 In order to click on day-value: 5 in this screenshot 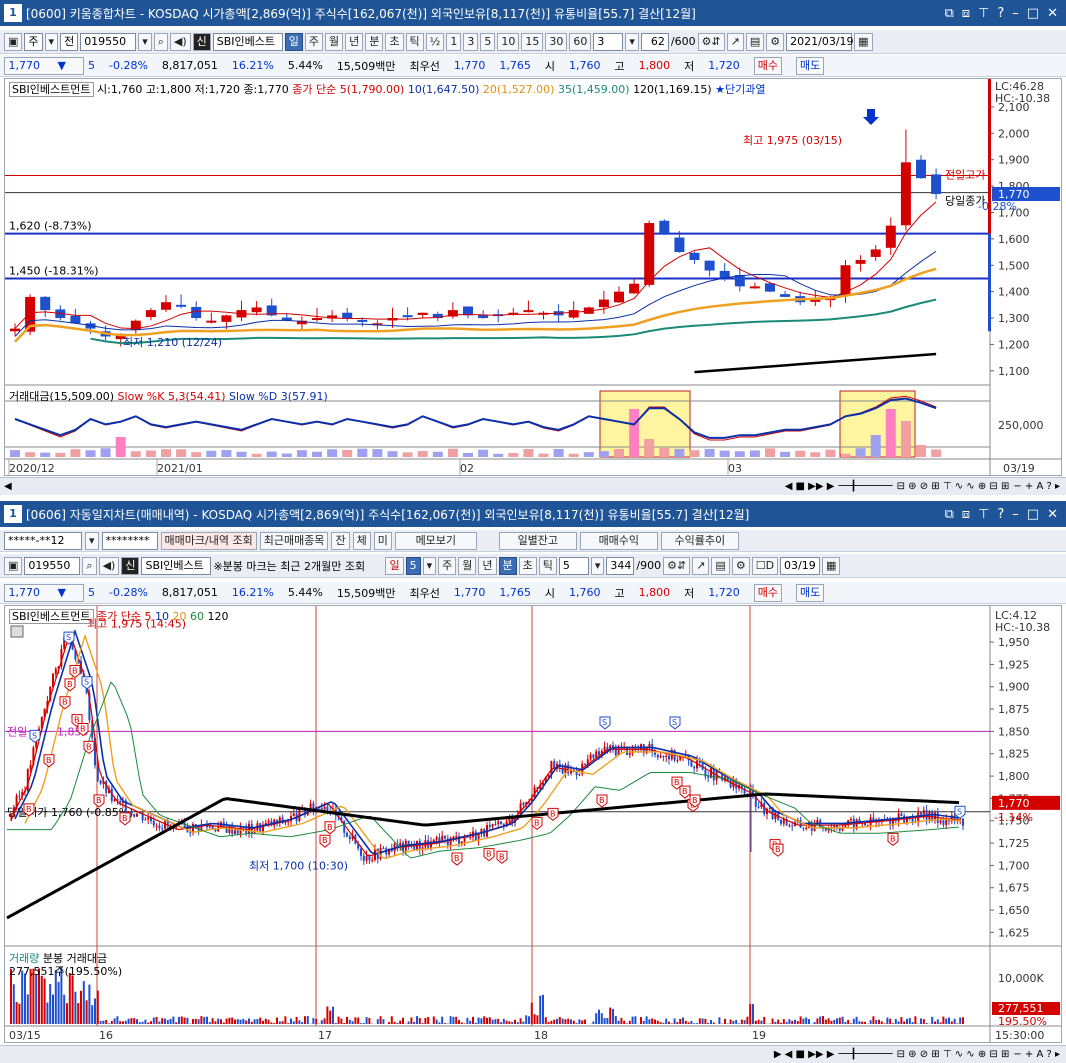, I will do `click(413, 565)`.